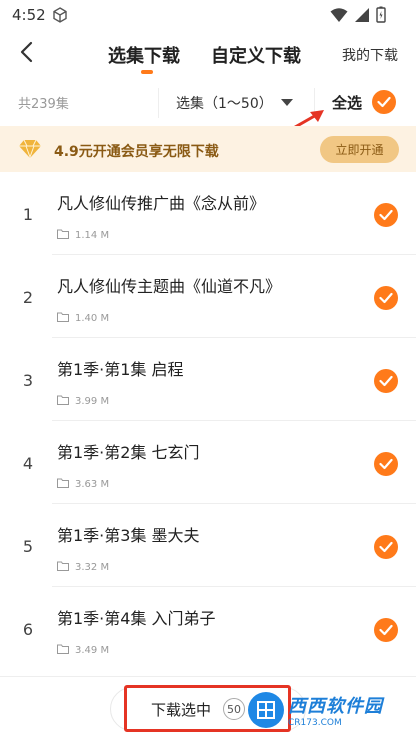 The width and height of the screenshot is (416, 740). Describe the element at coordinates (92, 567) in the screenshot. I see `episode-size-value: 3.32 M` at that location.